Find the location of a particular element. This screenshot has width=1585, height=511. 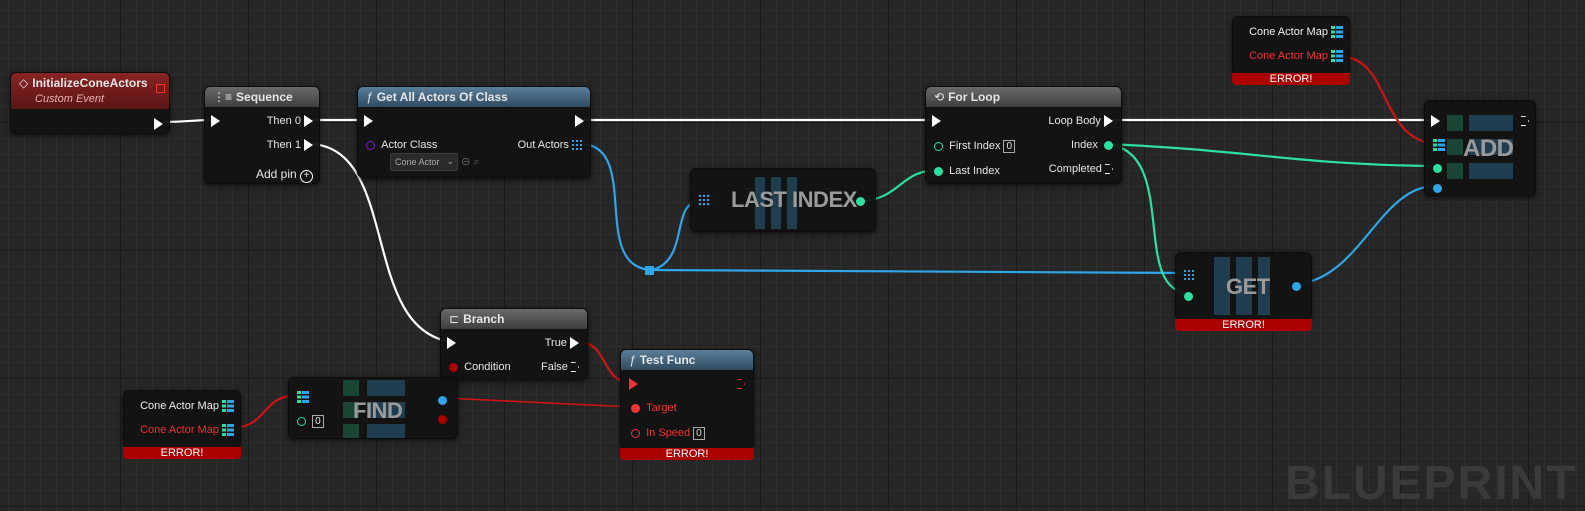

get-array-pin is located at coordinates (1189, 275).